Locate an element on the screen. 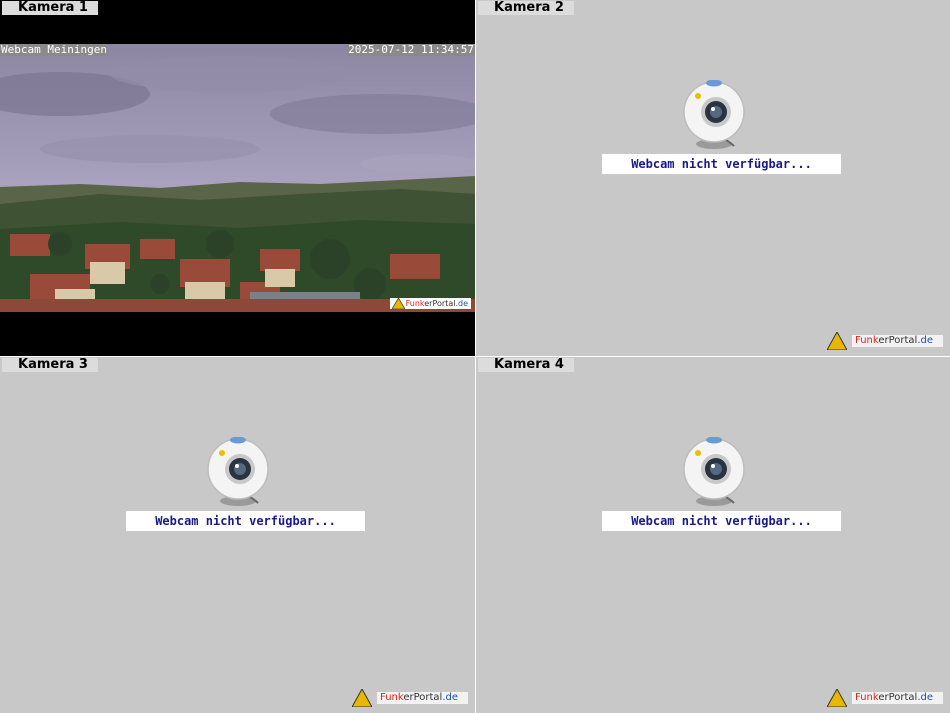 The image size is (950, 713). camera-label: Kamera 2 is located at coordinates (526, 8).